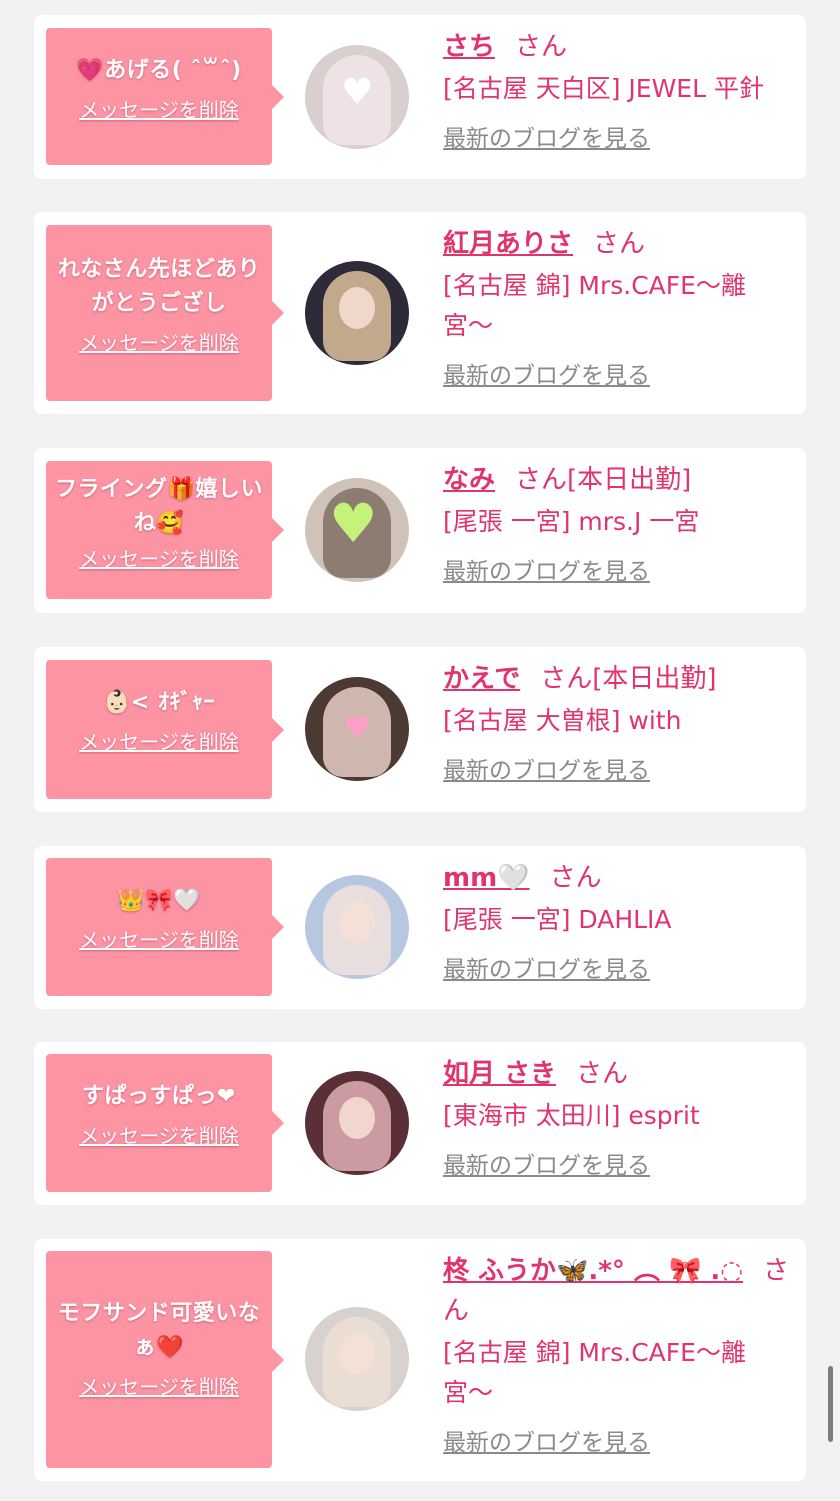 The height and width of the screenshot is (1501, 840). What do you see at coordinates (469, 480) in the screenshot?
I see `profile-name-link: なみ` at bounding box center [469, 480].